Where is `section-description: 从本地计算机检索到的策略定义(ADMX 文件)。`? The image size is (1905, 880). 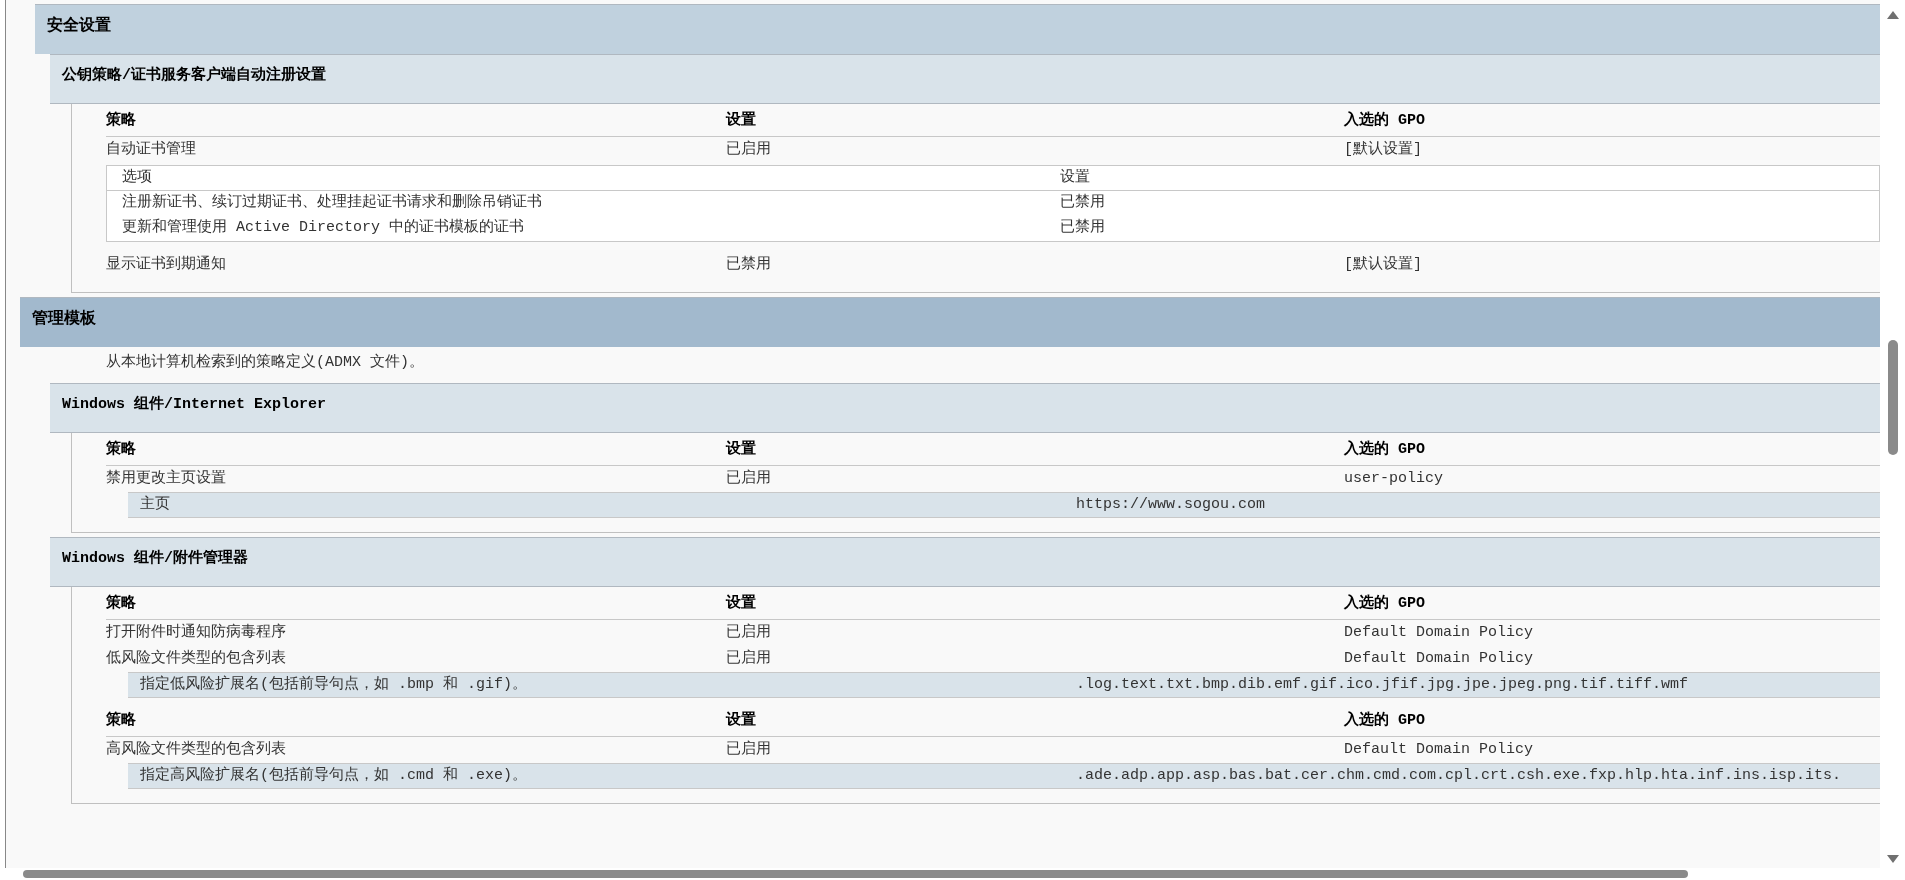
section-description: 从本地计算机检索到的策略定义(ADMX 文件)。 is located at coordinates (265, 362).